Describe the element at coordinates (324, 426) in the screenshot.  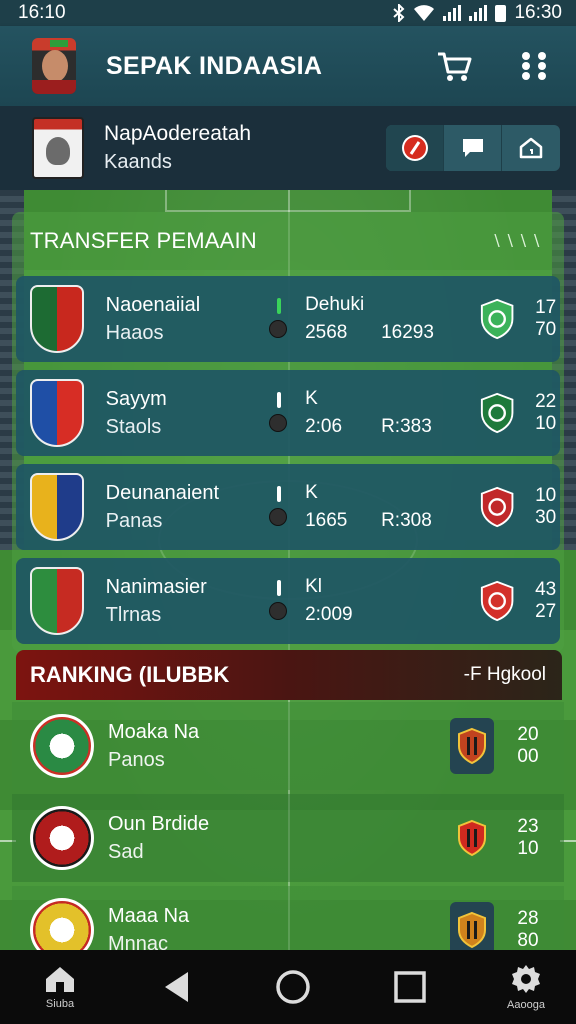
I see `transfer-stat-1: 2:06` at that location.